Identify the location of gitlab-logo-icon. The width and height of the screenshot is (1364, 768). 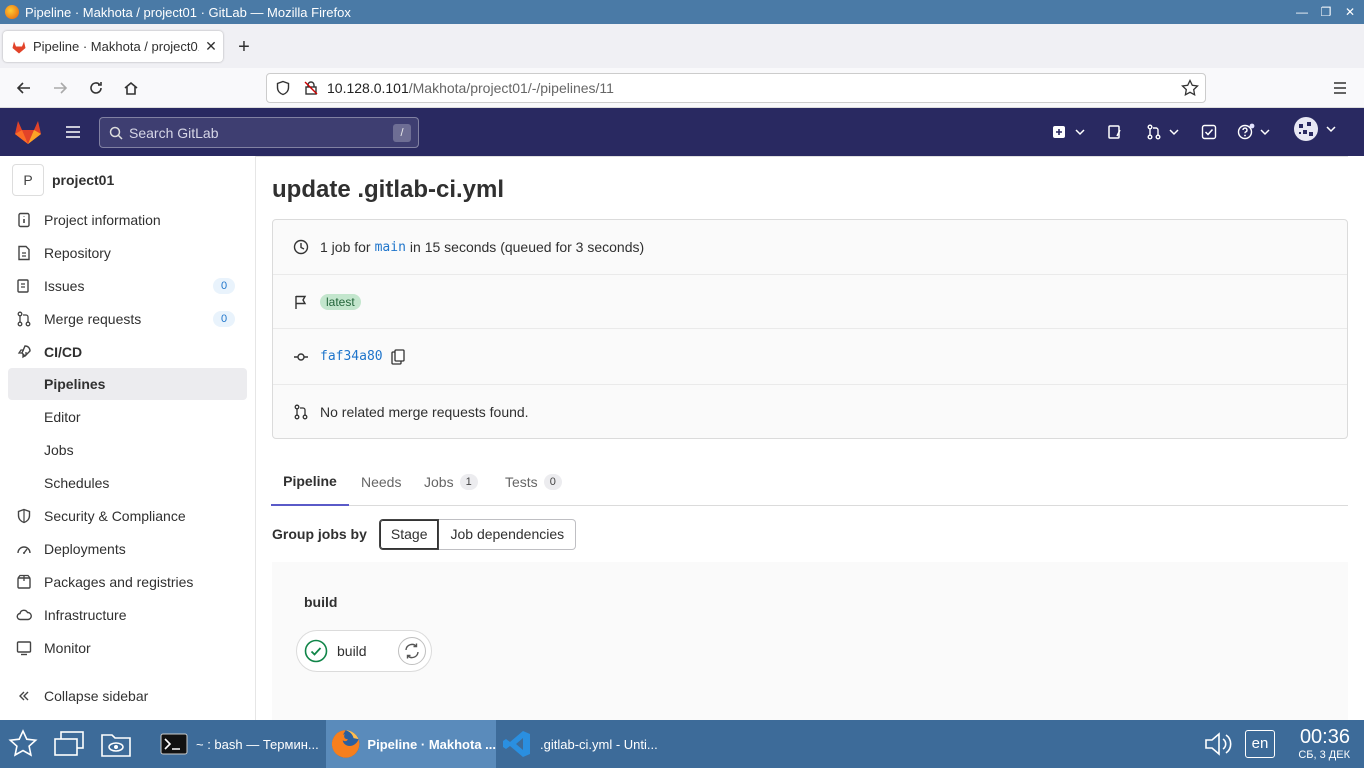
(28, 132).